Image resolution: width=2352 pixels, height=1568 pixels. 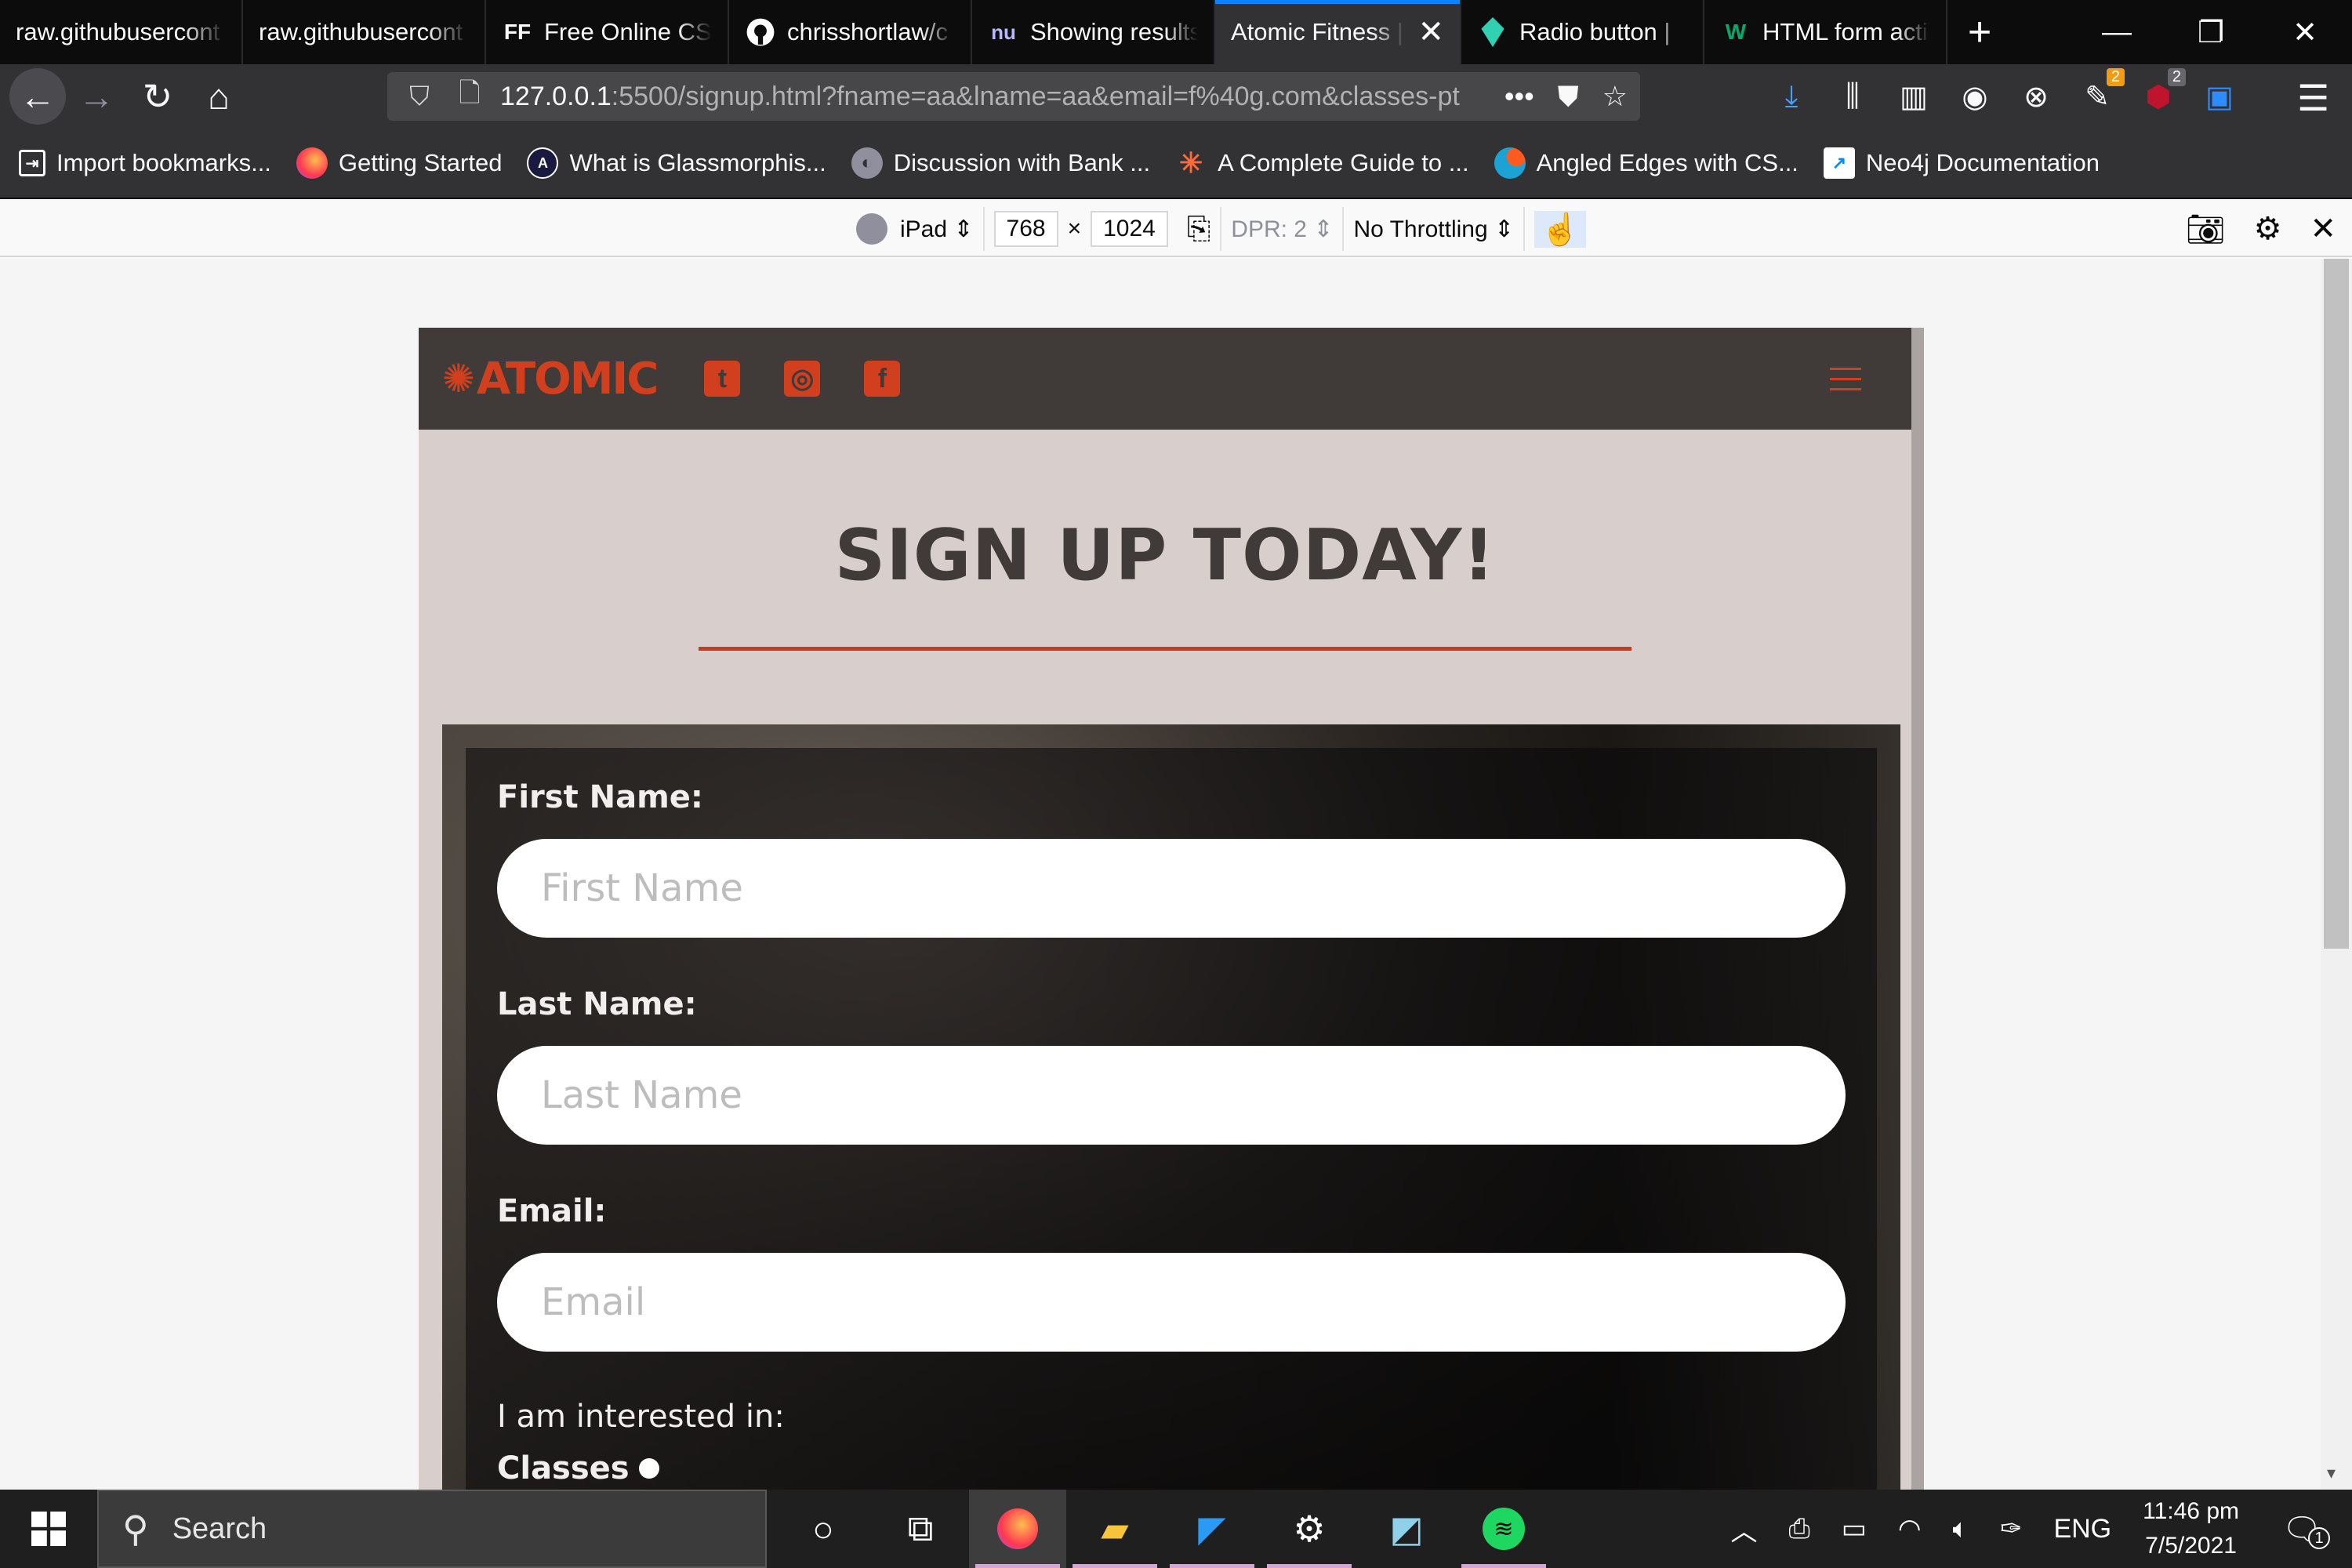 I want to click on instagram-icon: ◎, so click(x=803, y=379).